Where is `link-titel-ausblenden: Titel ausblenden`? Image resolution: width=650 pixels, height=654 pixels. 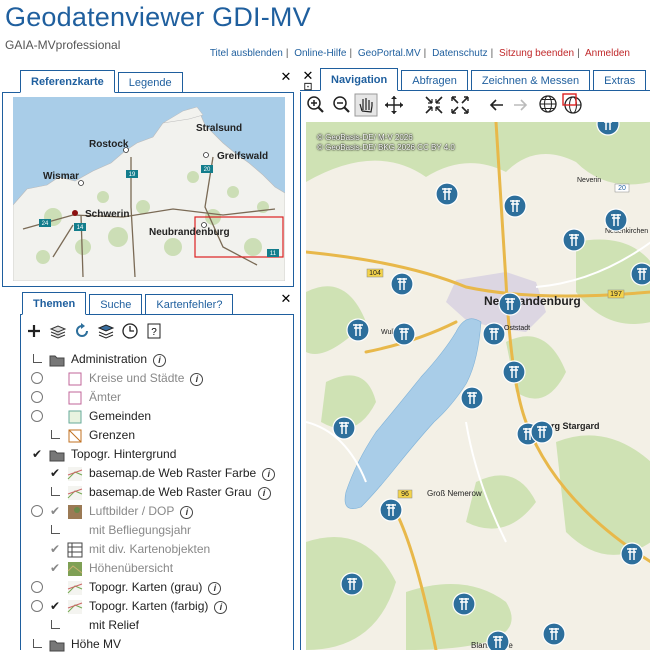
link-titel-ausblenden: Titel ausblenden is located at coordinates (246, 53).